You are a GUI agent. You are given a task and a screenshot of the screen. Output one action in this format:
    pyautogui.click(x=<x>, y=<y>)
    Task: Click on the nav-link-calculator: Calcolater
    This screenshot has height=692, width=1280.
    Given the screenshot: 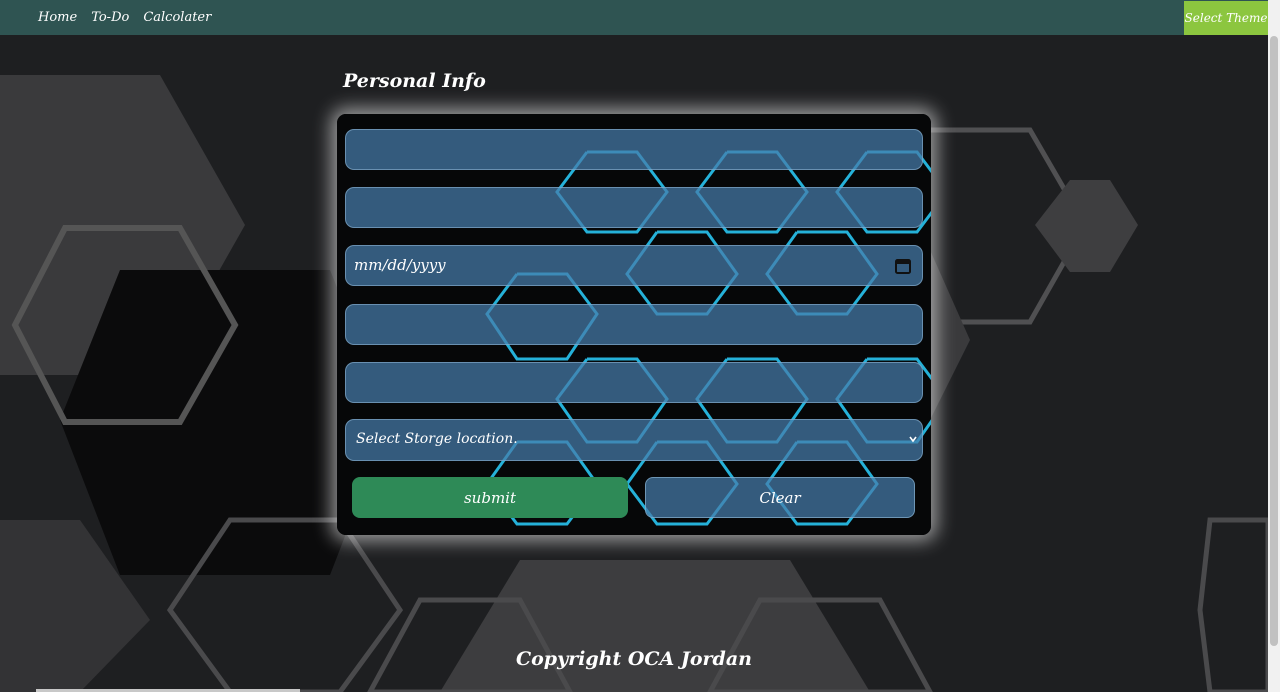 What is the action you would take?
    pyautogui.click(x=177, y=17)
    